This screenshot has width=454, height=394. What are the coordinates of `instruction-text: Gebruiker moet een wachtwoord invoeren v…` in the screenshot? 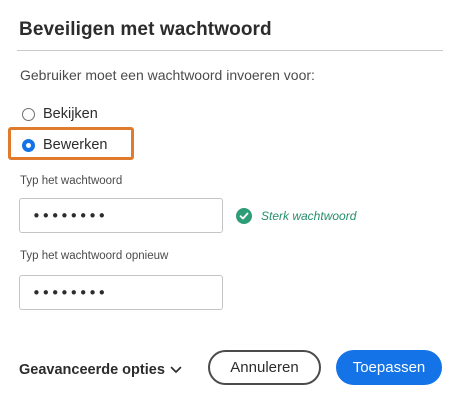 It's located at (167, 75).